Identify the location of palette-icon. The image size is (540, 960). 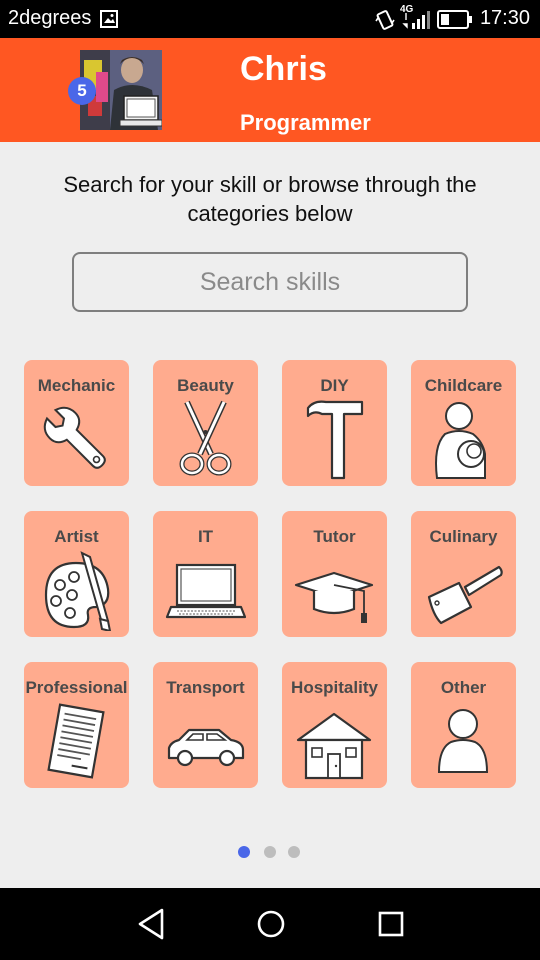
(76, 590).